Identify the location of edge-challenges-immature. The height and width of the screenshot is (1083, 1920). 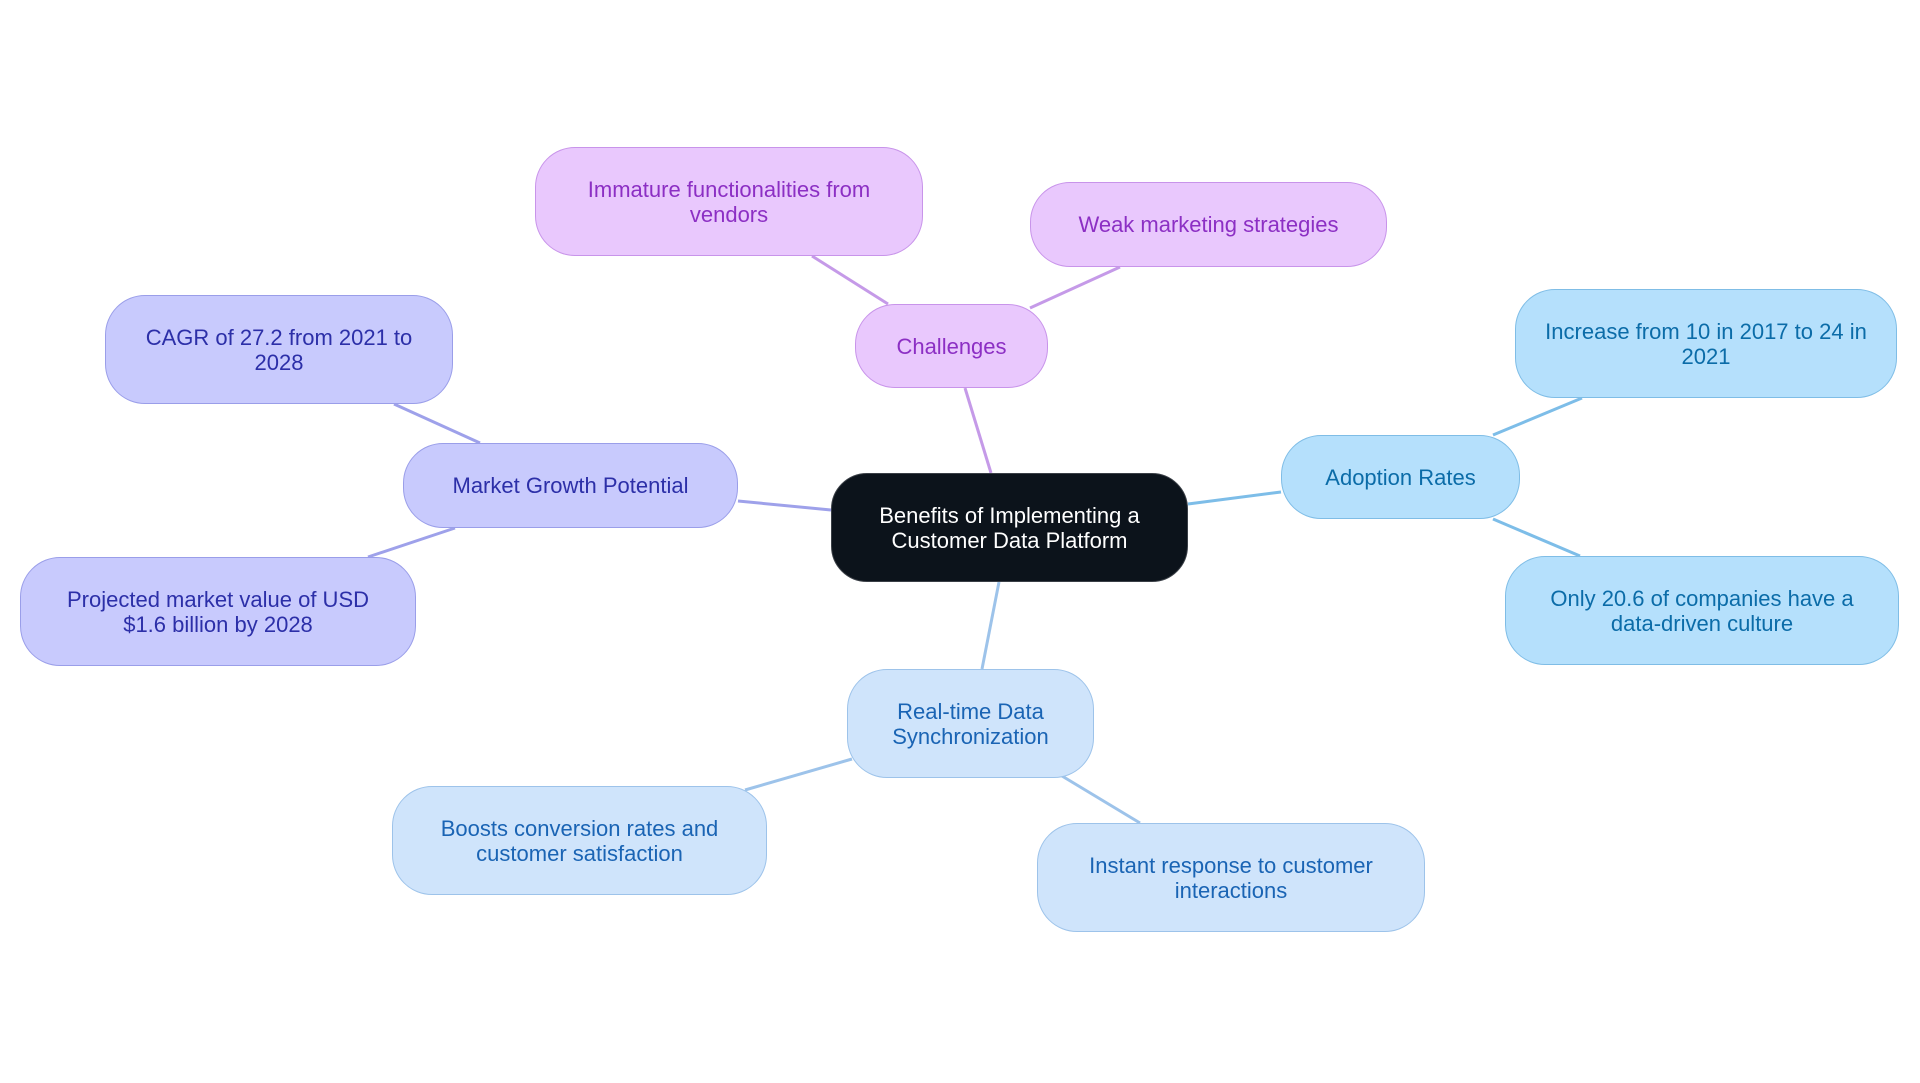
(850, 280).